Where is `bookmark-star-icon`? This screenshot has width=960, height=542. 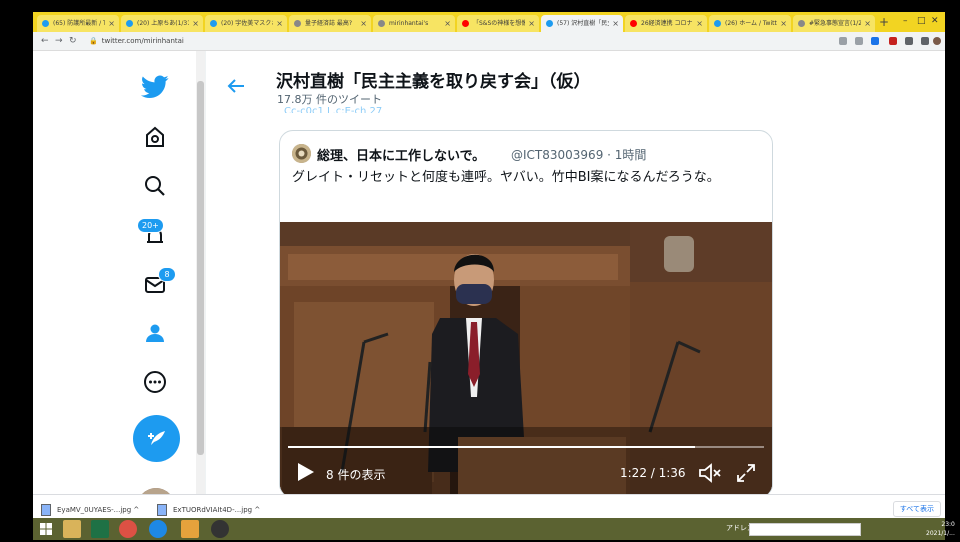
bookmark-star-icon is located at coordinates (875, 41).